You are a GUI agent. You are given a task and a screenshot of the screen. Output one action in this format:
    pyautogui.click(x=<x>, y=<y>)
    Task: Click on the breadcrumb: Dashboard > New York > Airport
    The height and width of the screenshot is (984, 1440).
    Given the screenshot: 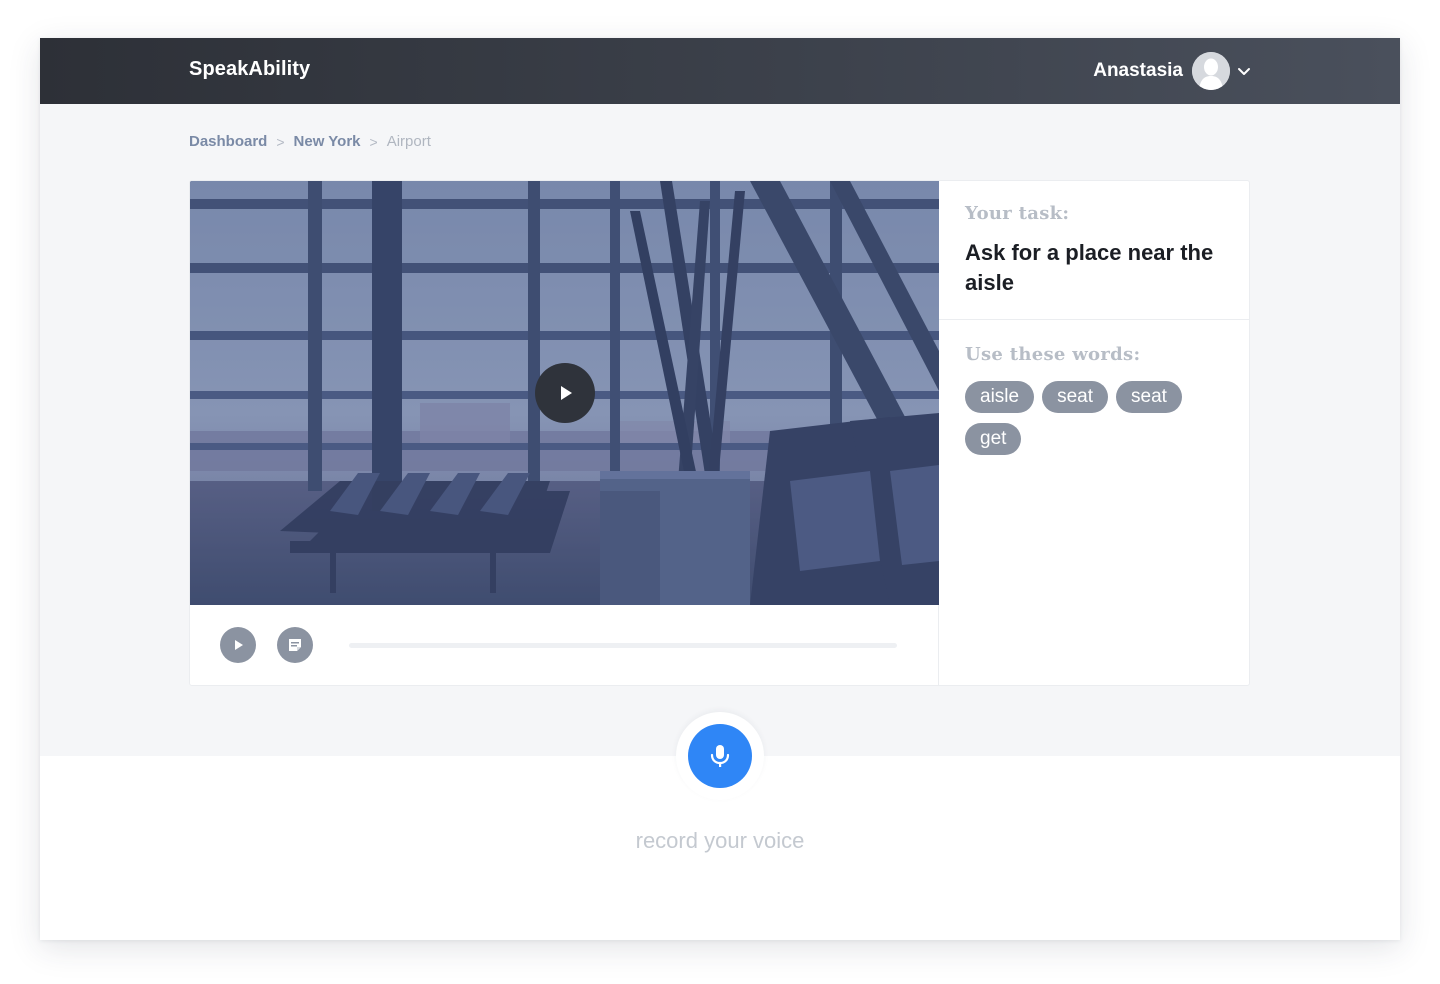 What is the action you would take?
    pyautogui.click(x=310, y=141)
    